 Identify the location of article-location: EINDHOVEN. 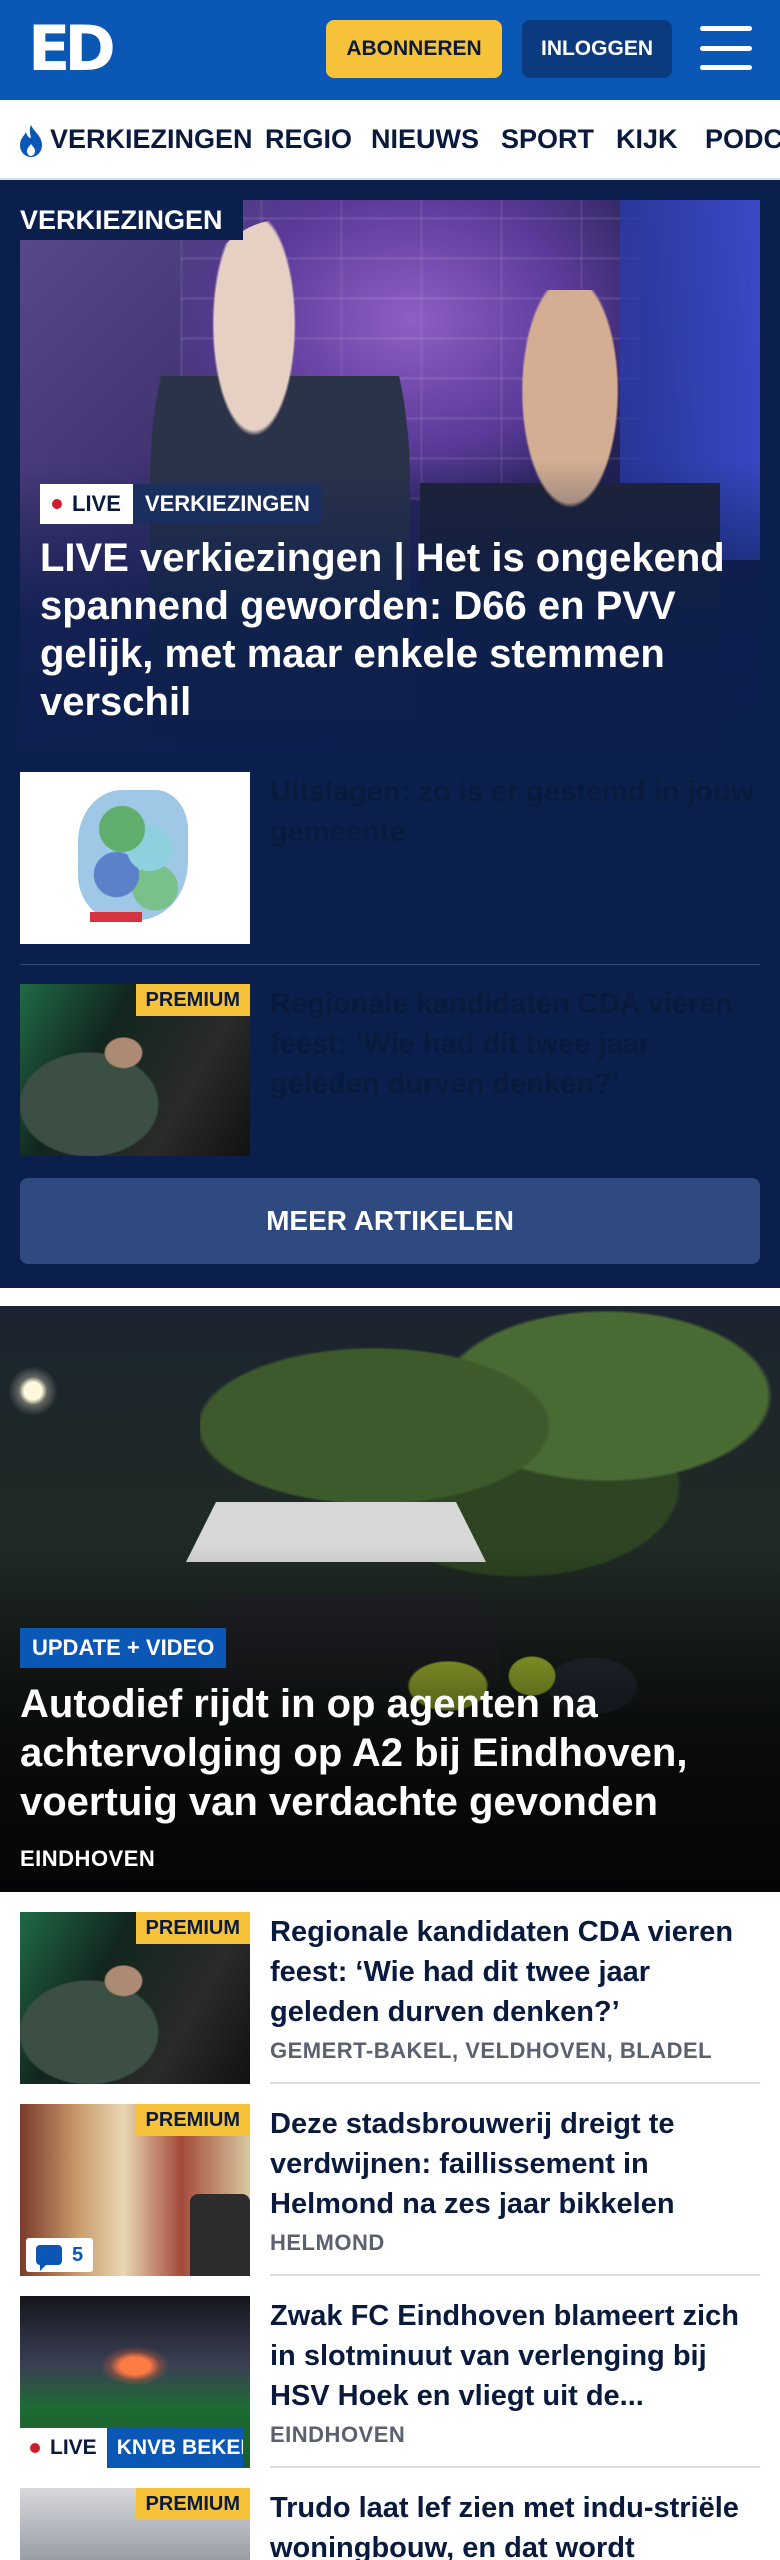
(338, 2434).